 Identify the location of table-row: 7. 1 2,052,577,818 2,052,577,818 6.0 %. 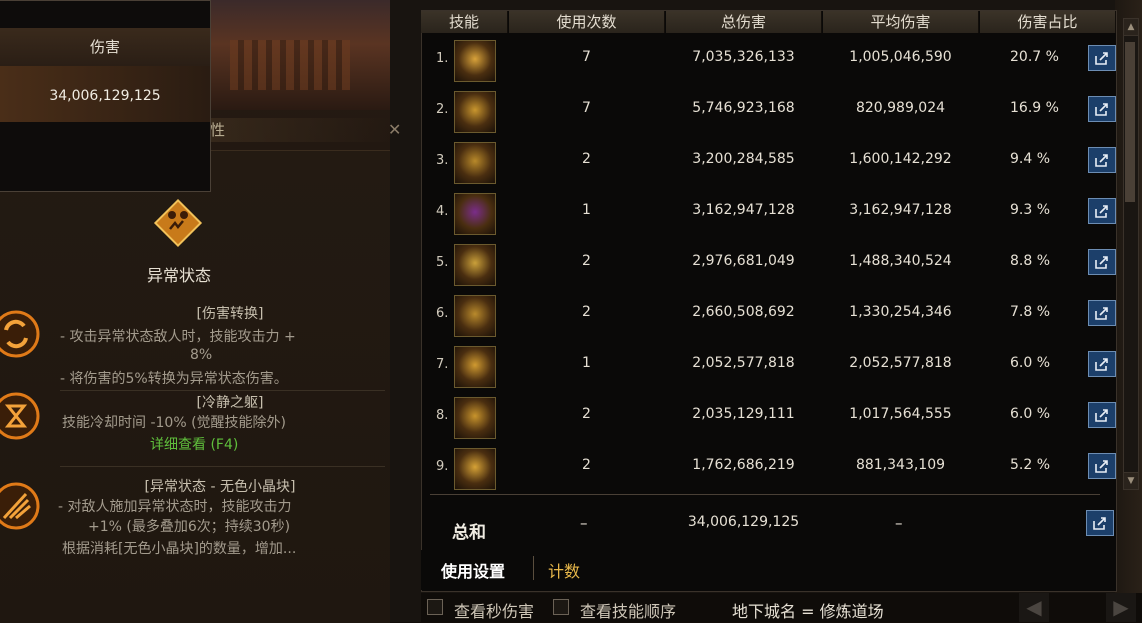
(773, 366).